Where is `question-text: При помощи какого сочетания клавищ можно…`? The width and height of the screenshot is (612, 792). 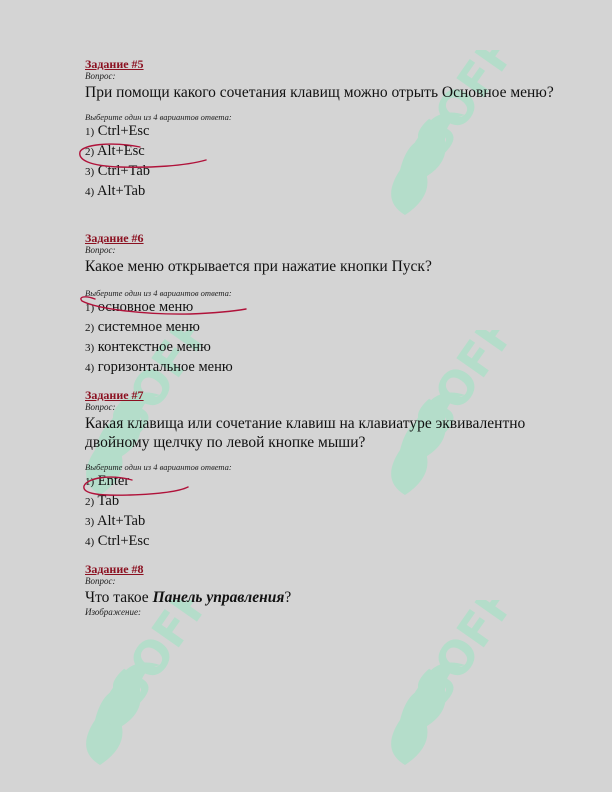 question-text: При помощи какого сочетания клавищ можно… is located at coordinates (319, 92).